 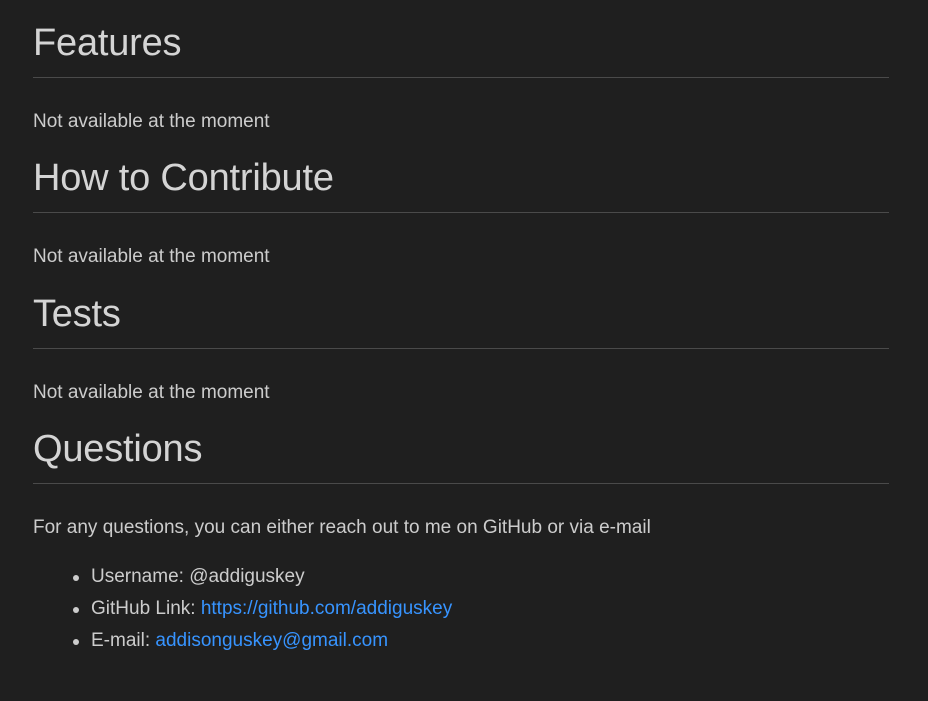 I want to click on section-tests-body: Not available at the moment, so click(x=461, y=393).